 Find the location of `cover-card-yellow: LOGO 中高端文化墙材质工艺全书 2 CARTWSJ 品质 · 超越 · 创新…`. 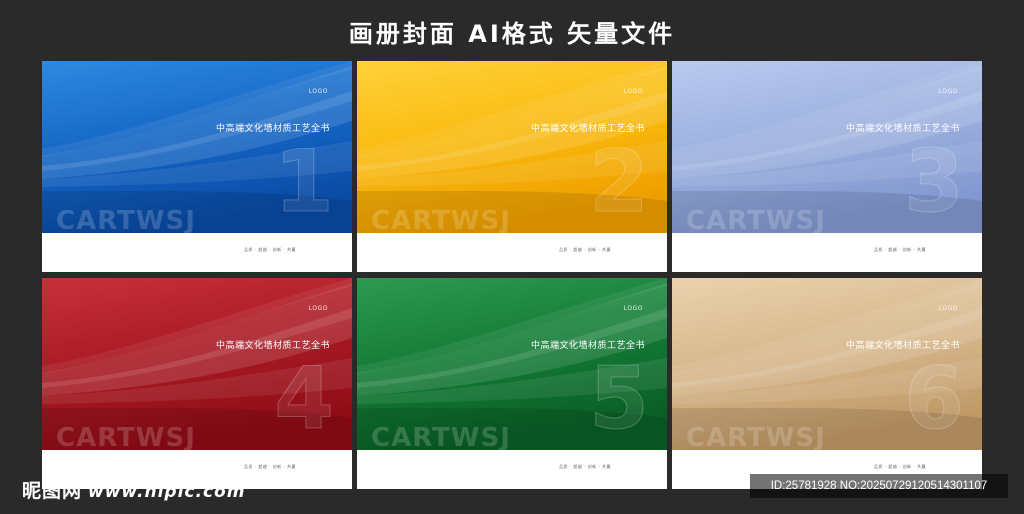

cover-card-yellow: LOGO 中高端文化墙材质工艺全书 2 CARTWSJ 品质 · 超越 · 创新… is located at coordinates (512, 166).